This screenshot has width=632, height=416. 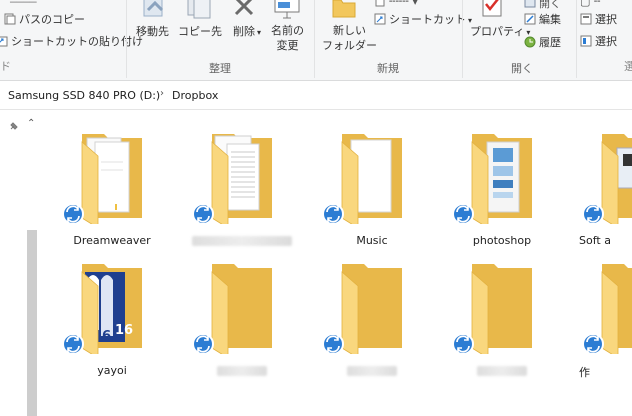 I want to click on rename-icon, so click(x=288, y=11).